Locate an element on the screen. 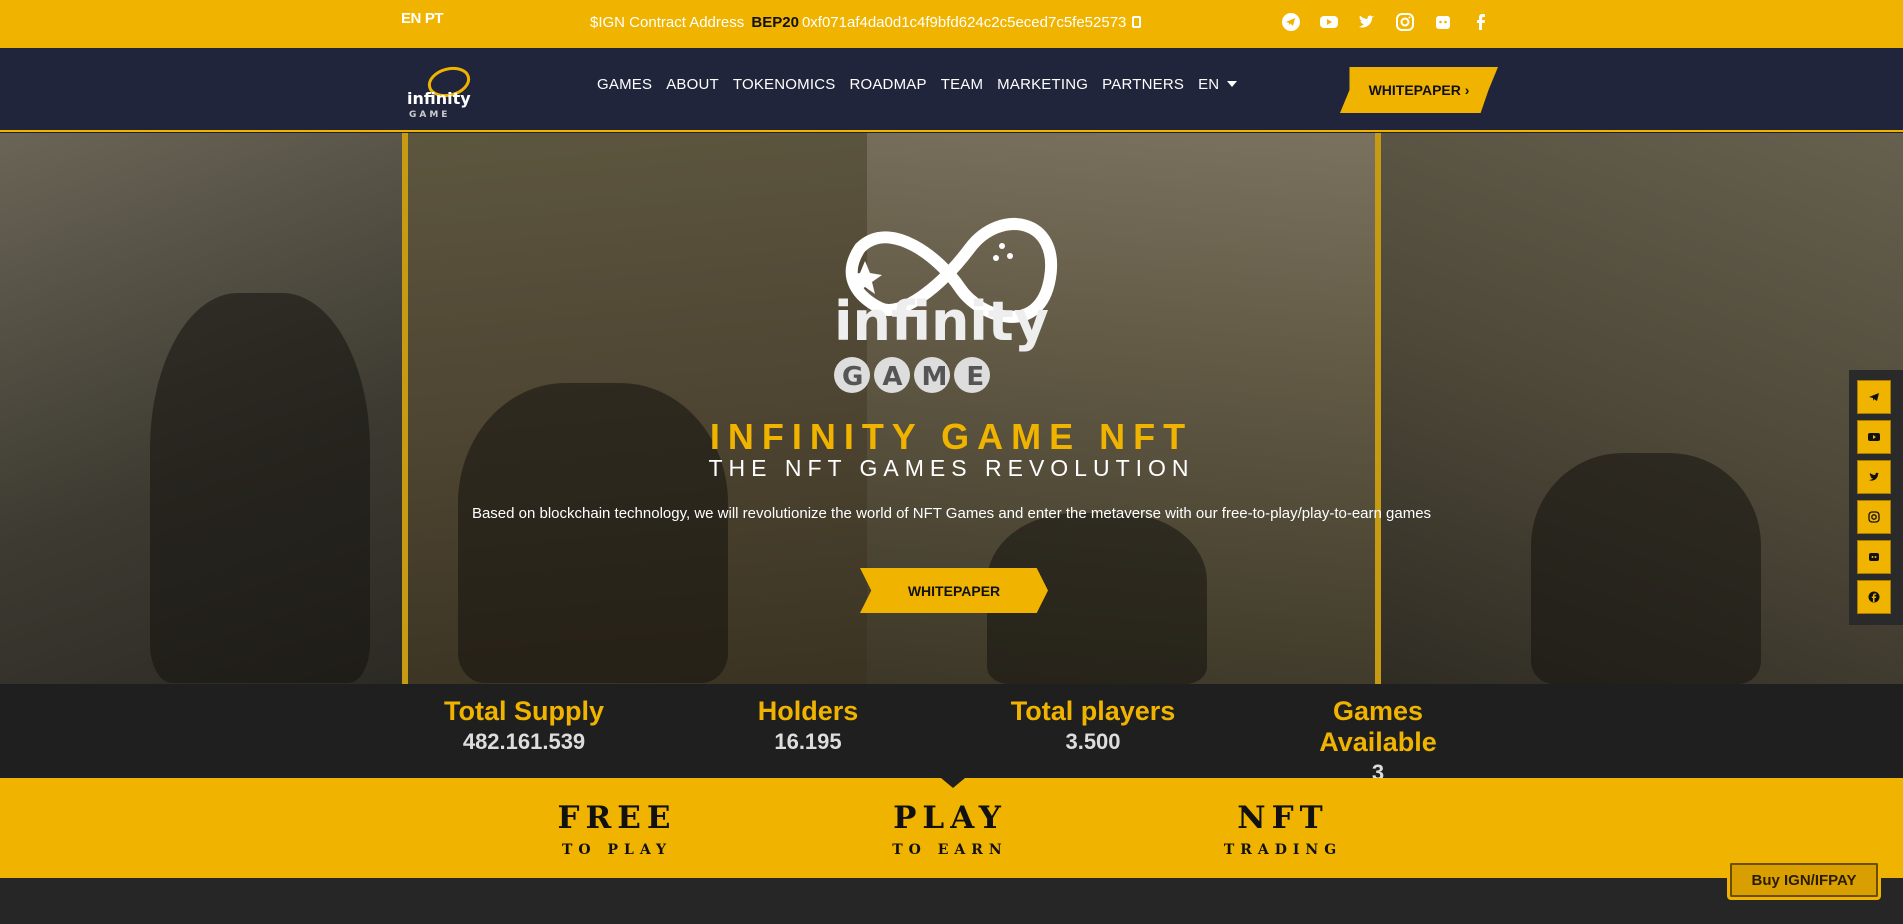 The width and height of the screenshot is (1903, 924). site-logo: infinity GAME is located at coordinates (441, 91).